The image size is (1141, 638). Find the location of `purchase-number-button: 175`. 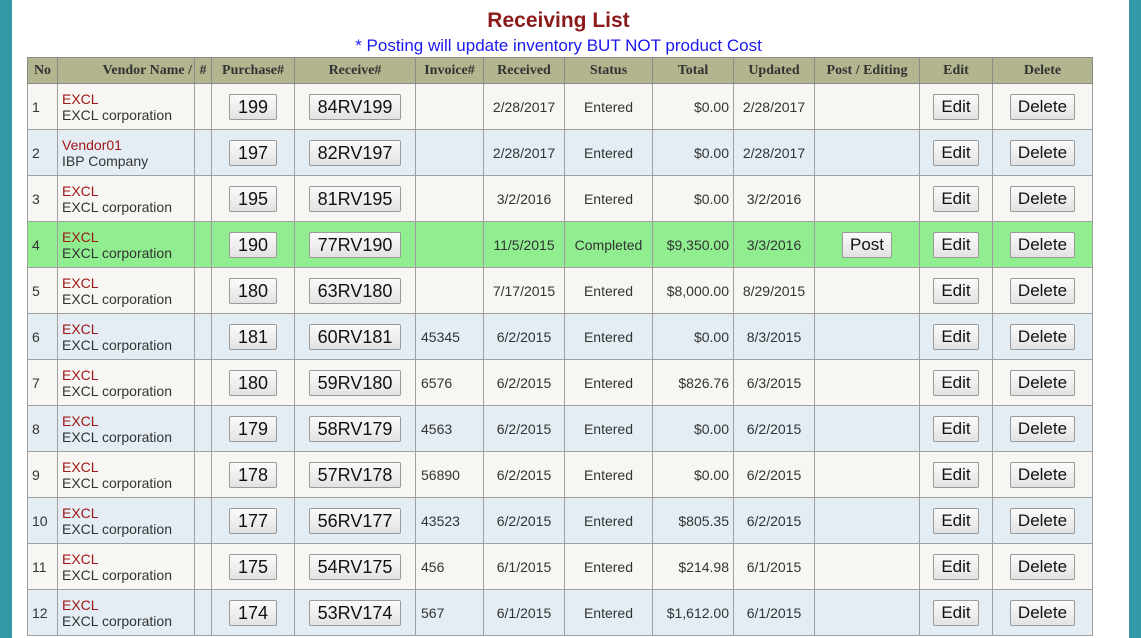

purchase-number-button: 175 is located at coordinates (253, 566).